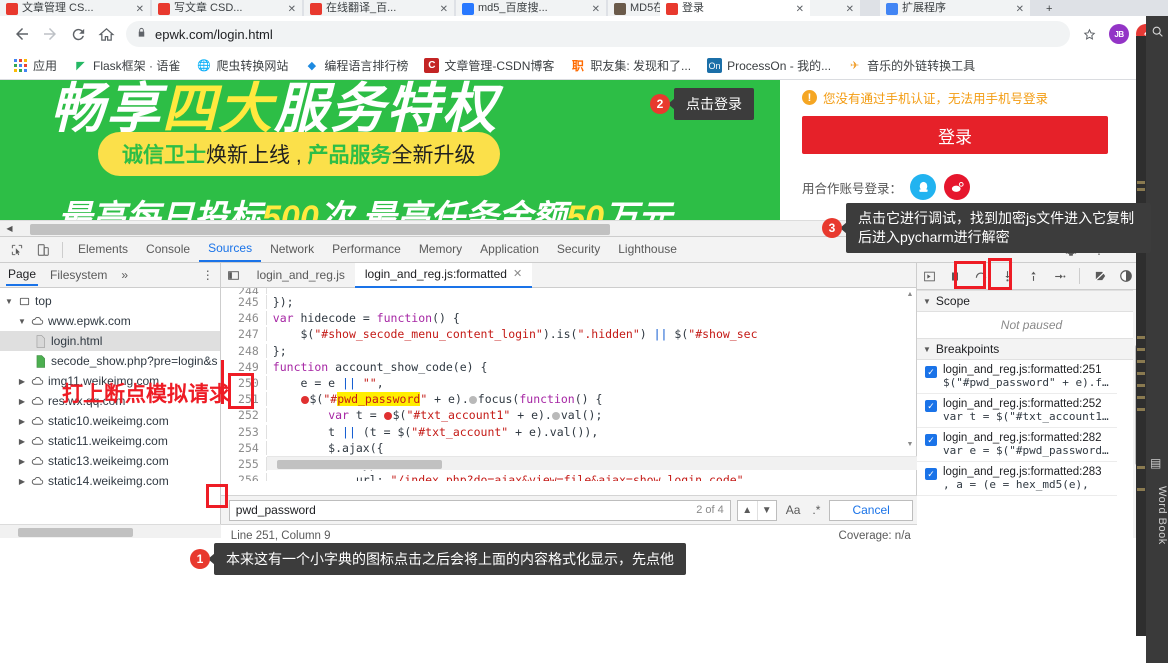 The image size is (1168, 663). I want to click on devtools-tab-sources: Sources, so click(230, 249).